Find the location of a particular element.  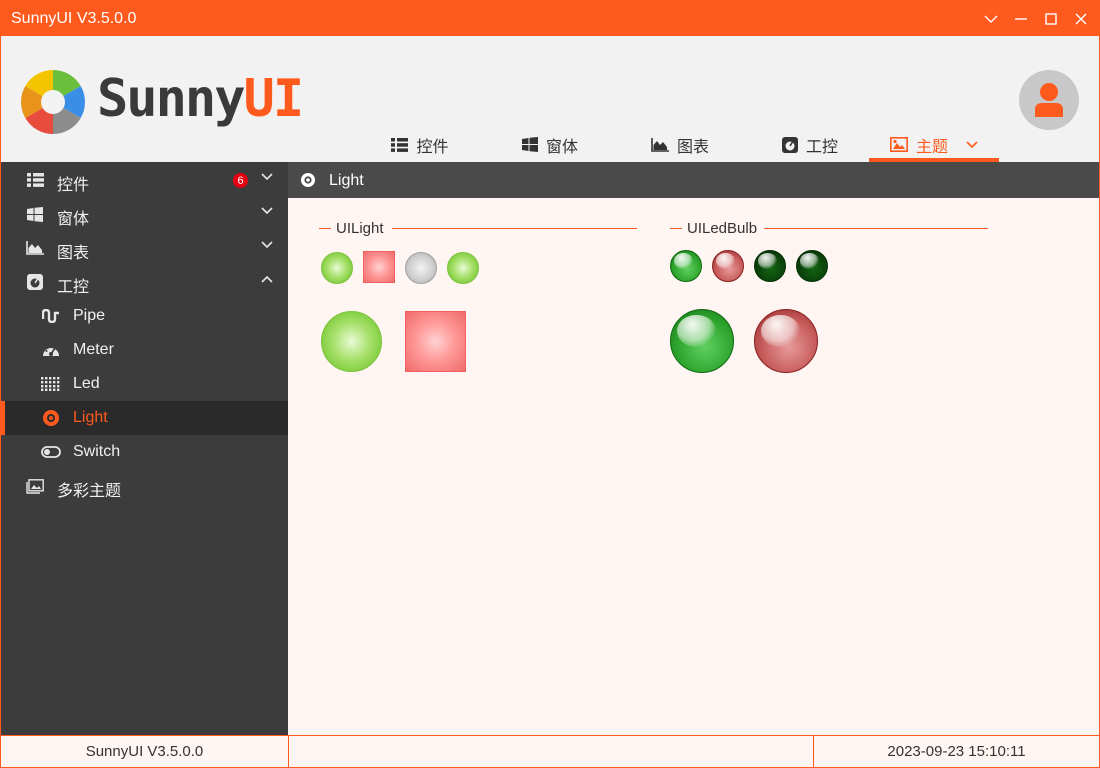

close-icon is located at coordinates (1081, 18).